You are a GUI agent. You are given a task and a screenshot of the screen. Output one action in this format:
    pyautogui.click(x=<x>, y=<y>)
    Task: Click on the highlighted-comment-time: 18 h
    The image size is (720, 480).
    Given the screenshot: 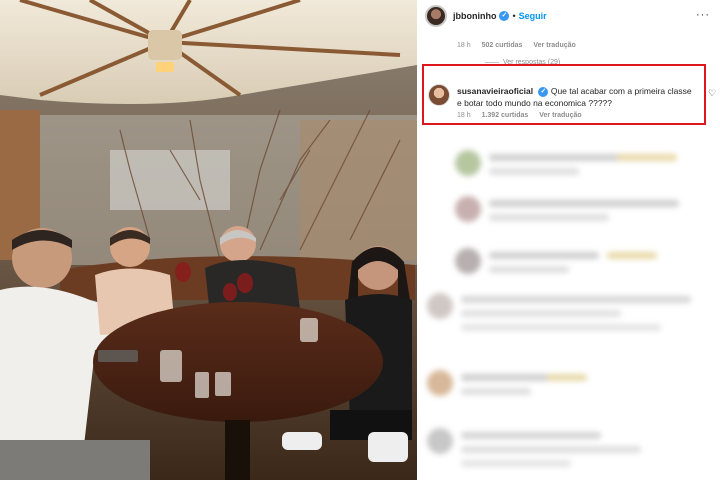 What is the action you would take?
    pyautogui.click(x=464, y=115)
    